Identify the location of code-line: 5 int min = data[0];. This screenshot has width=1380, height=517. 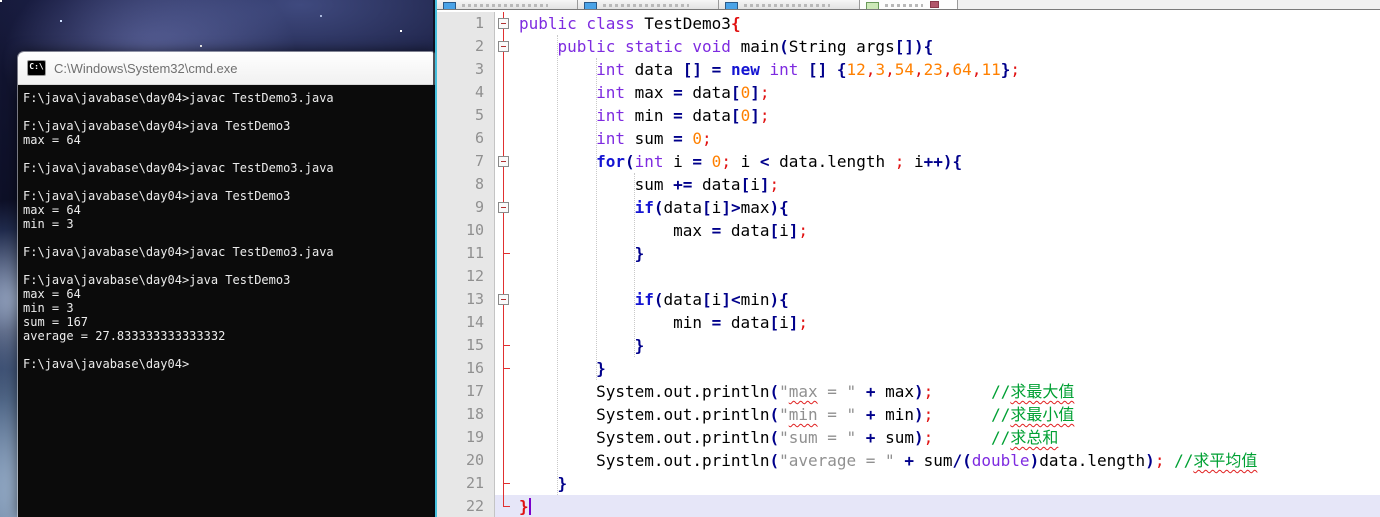
(908, 115).